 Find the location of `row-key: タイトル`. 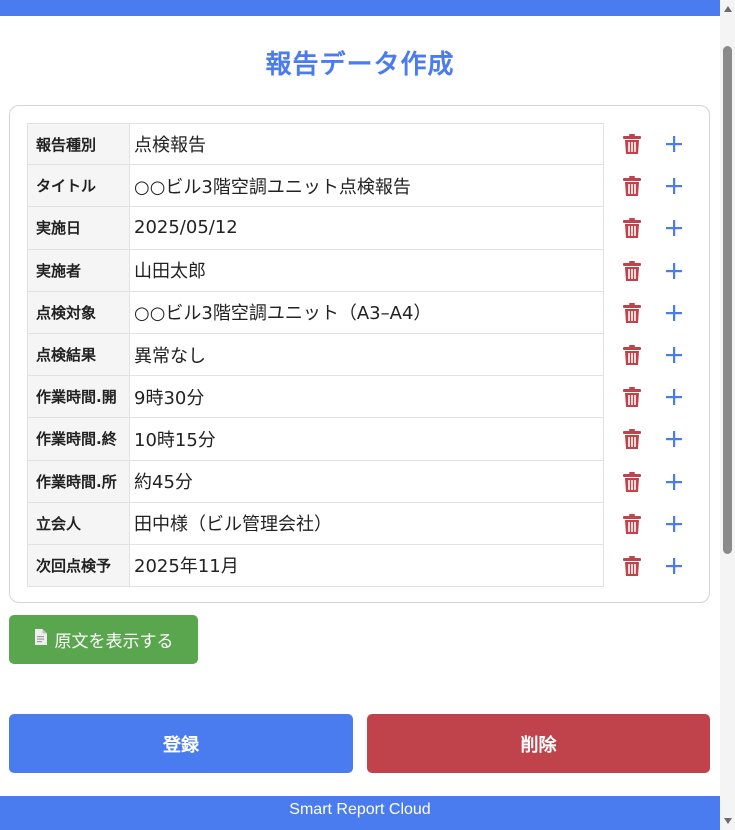

row-key: タイトル is located at coordinates (78, 186).